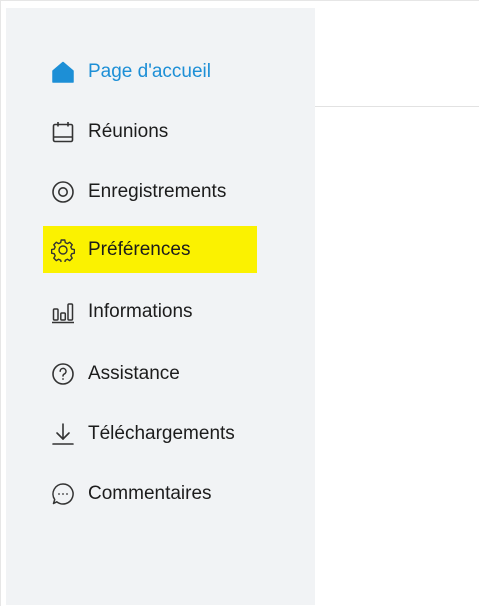 The width and height of the screenshot is (479, 606). I want to click on calendar-icon, so click(63, 132).